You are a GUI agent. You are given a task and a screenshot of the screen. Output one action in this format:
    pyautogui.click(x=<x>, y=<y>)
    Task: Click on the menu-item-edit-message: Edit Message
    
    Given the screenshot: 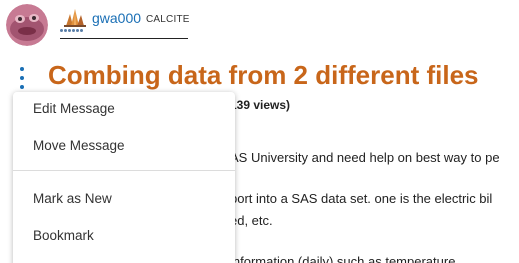 What is the action you would take?
    pyautogui.click(x=74, y=109)
    